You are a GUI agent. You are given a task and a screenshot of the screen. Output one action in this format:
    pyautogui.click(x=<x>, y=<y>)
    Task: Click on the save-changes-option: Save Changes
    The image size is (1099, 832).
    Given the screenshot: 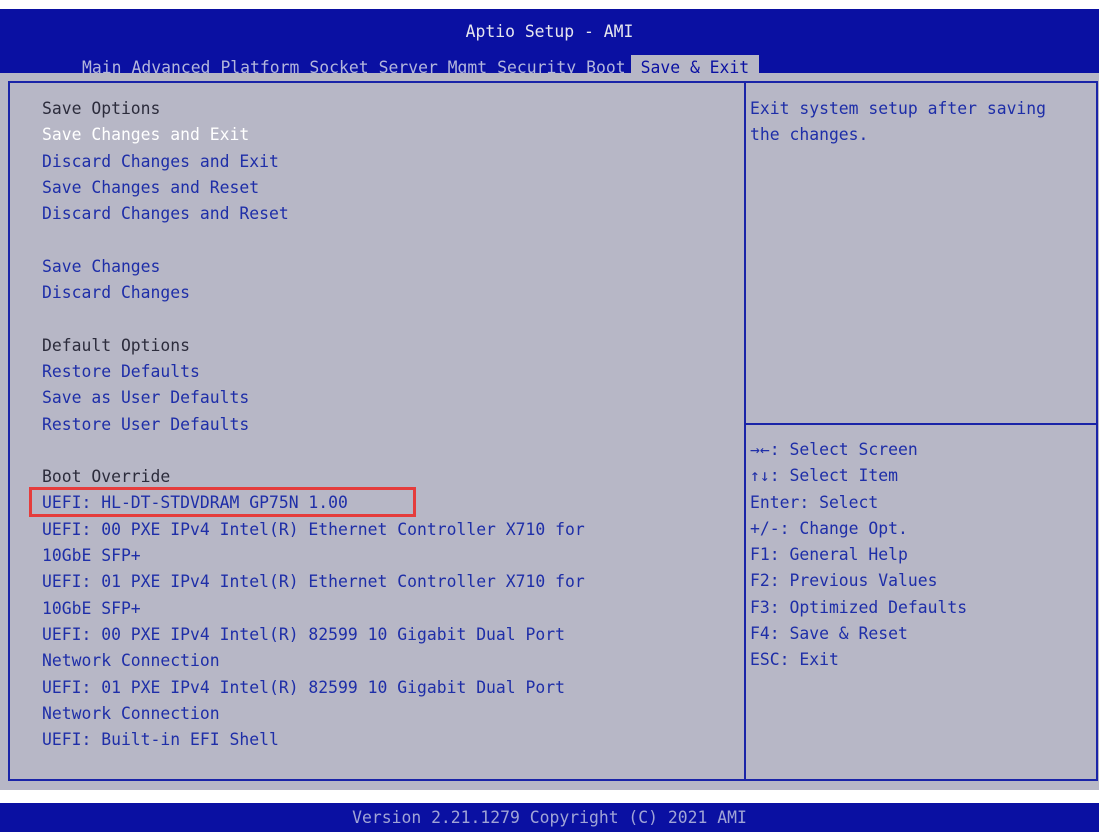 What is the action you would take?
    pyautogui.click(x=387, y=267)
    